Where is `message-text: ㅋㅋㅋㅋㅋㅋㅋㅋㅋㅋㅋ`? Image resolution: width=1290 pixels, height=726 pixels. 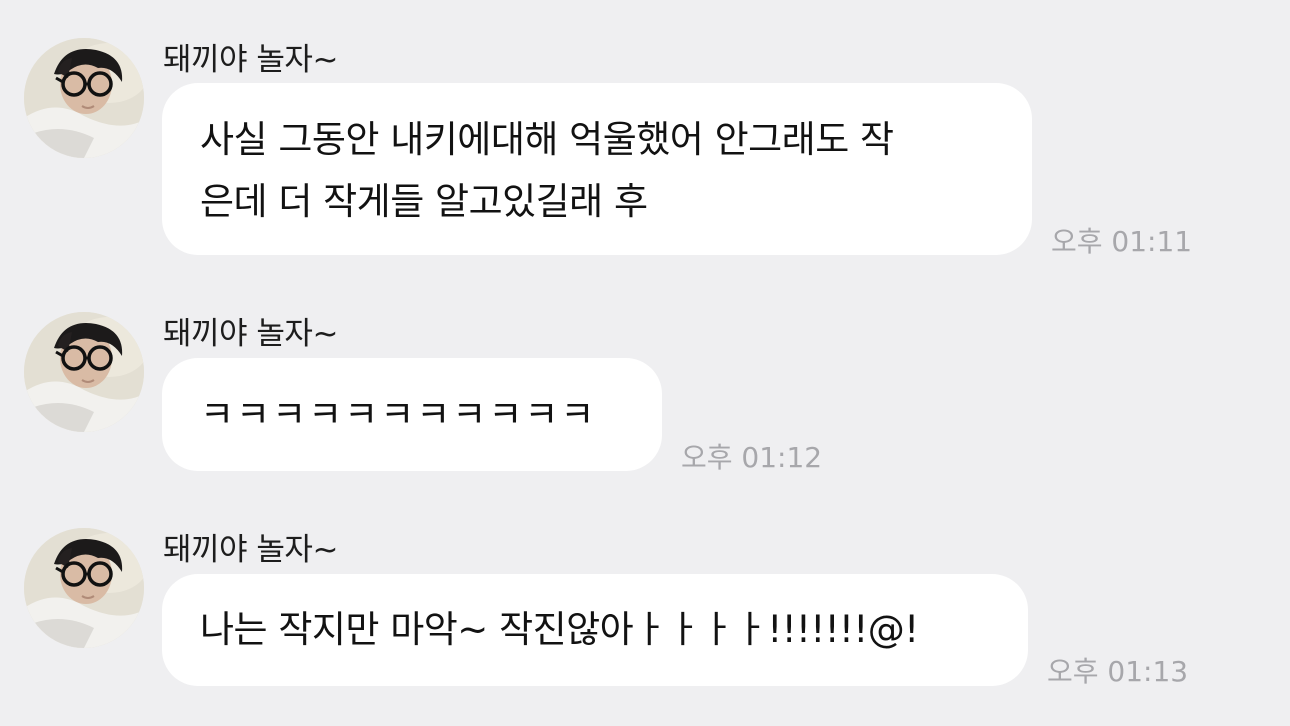
message-text: ㅋㅋㅋㅋㅋㅋㅋㅋㅋㅋㅋ is located at coordinates (398, 414).